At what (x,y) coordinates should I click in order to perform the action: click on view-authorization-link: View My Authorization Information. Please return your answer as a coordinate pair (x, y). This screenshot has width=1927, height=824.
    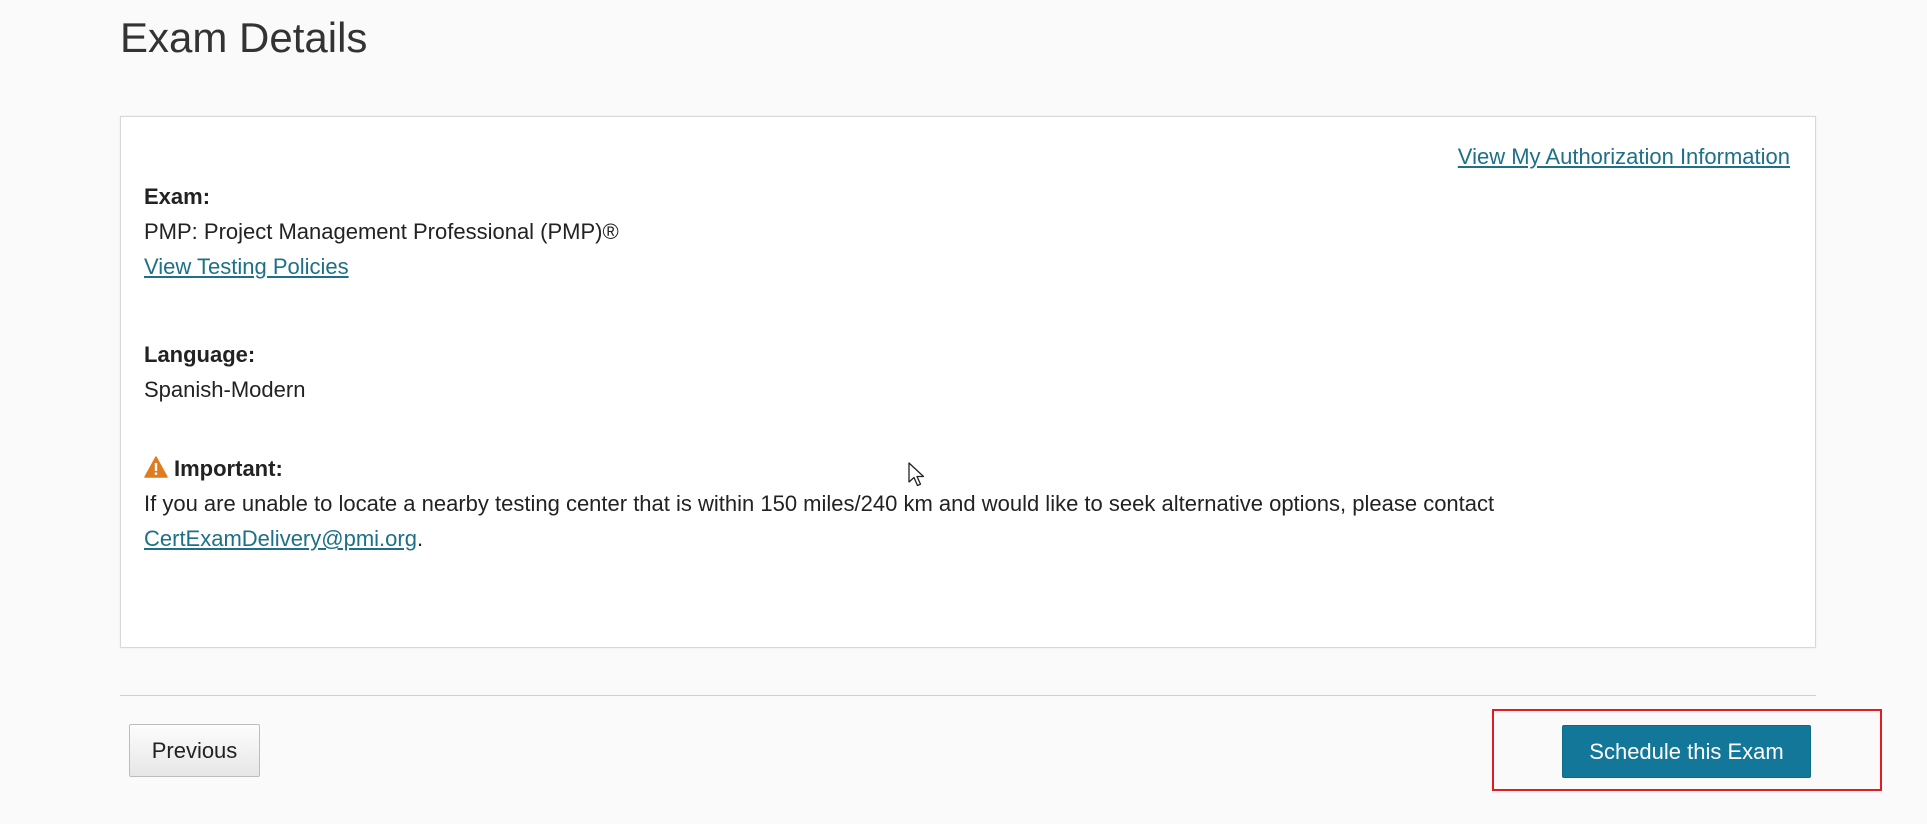
    Looking at the image, I should click on (1624, 157).